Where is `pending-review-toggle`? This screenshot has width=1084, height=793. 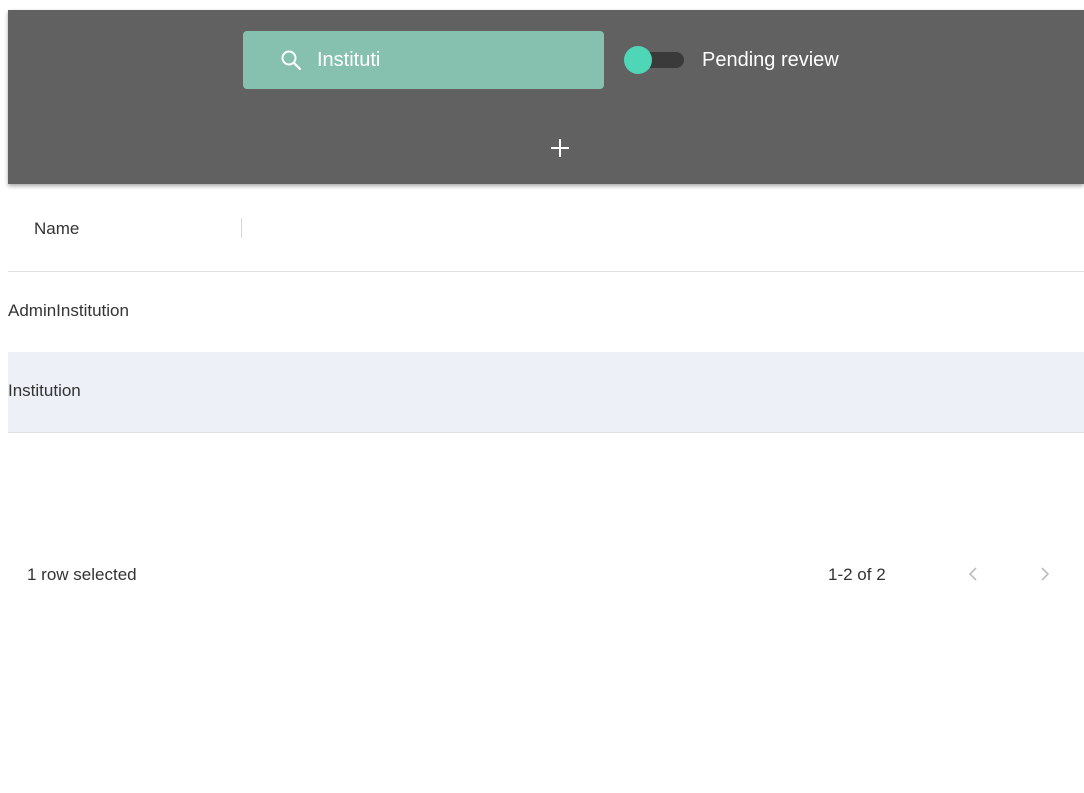
pending-review-toggle is located at coordinates (654, 60).